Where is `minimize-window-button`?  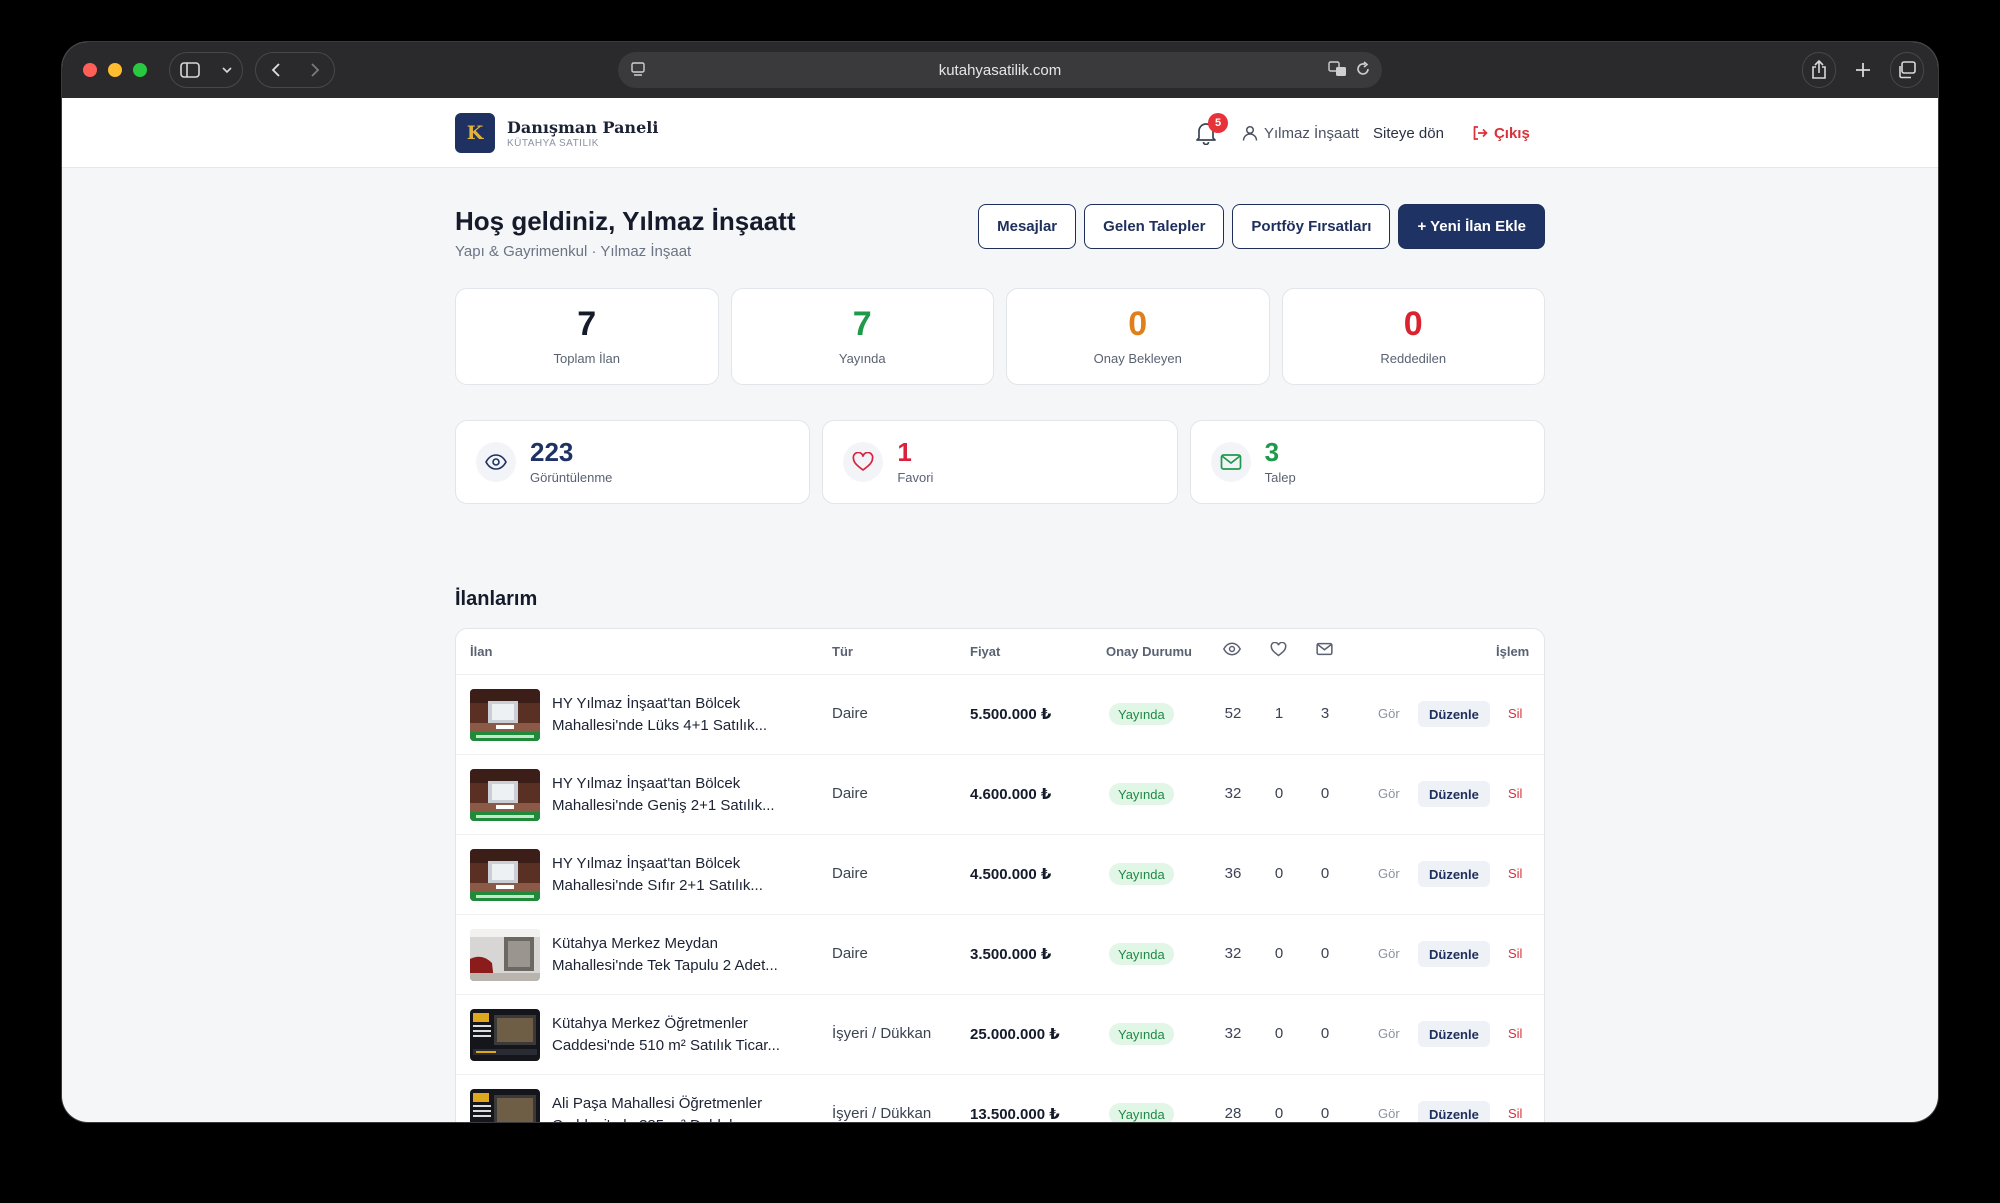 minimize-window-button is located at coordinates (115, 70).